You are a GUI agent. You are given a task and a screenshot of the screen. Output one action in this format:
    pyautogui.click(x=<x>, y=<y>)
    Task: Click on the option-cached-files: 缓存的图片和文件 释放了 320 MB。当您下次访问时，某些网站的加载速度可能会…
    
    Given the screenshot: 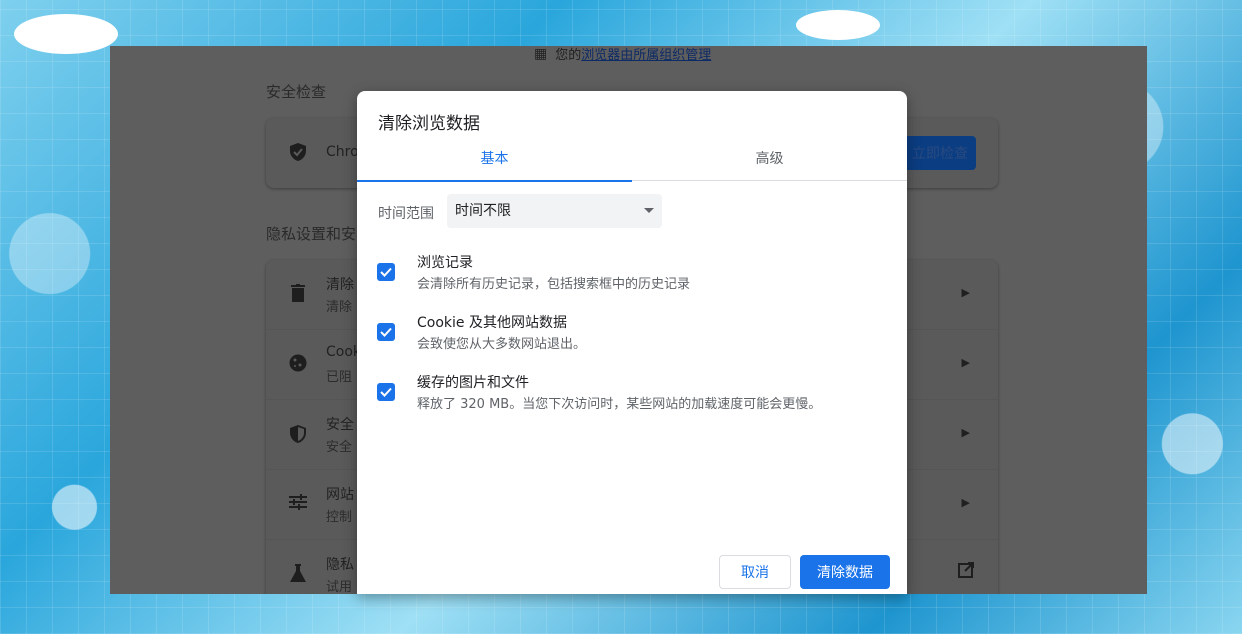 What is the action you would take?
    pyautogui.click(x=632, y=397)
    